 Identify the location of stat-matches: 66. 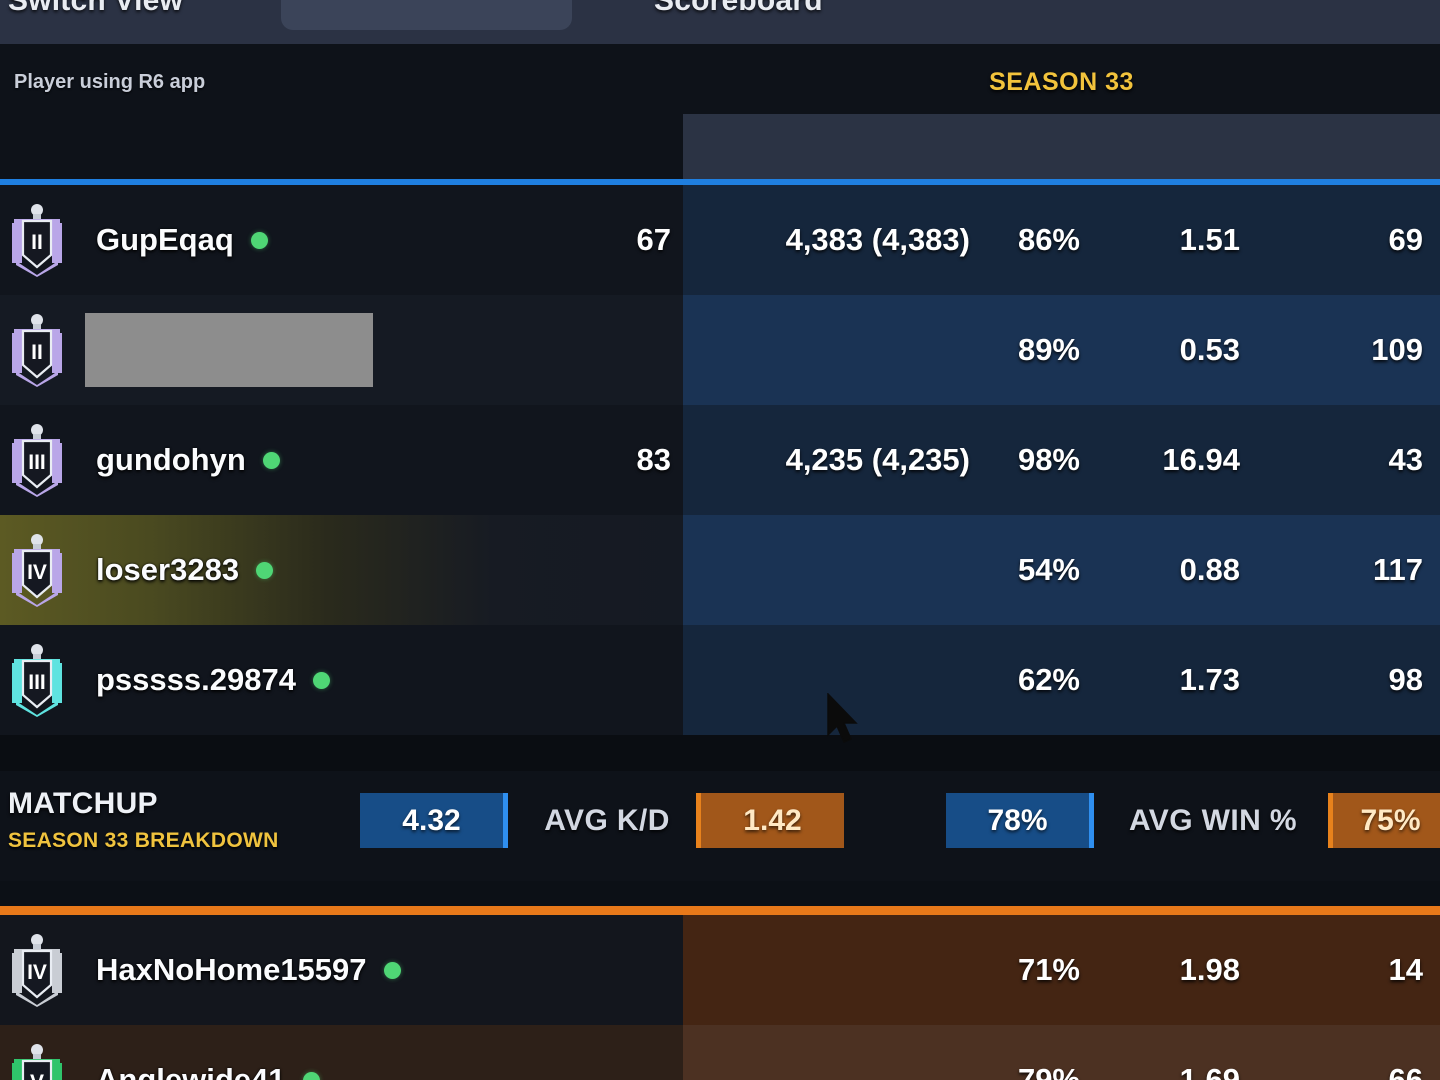
(1405, 1071).